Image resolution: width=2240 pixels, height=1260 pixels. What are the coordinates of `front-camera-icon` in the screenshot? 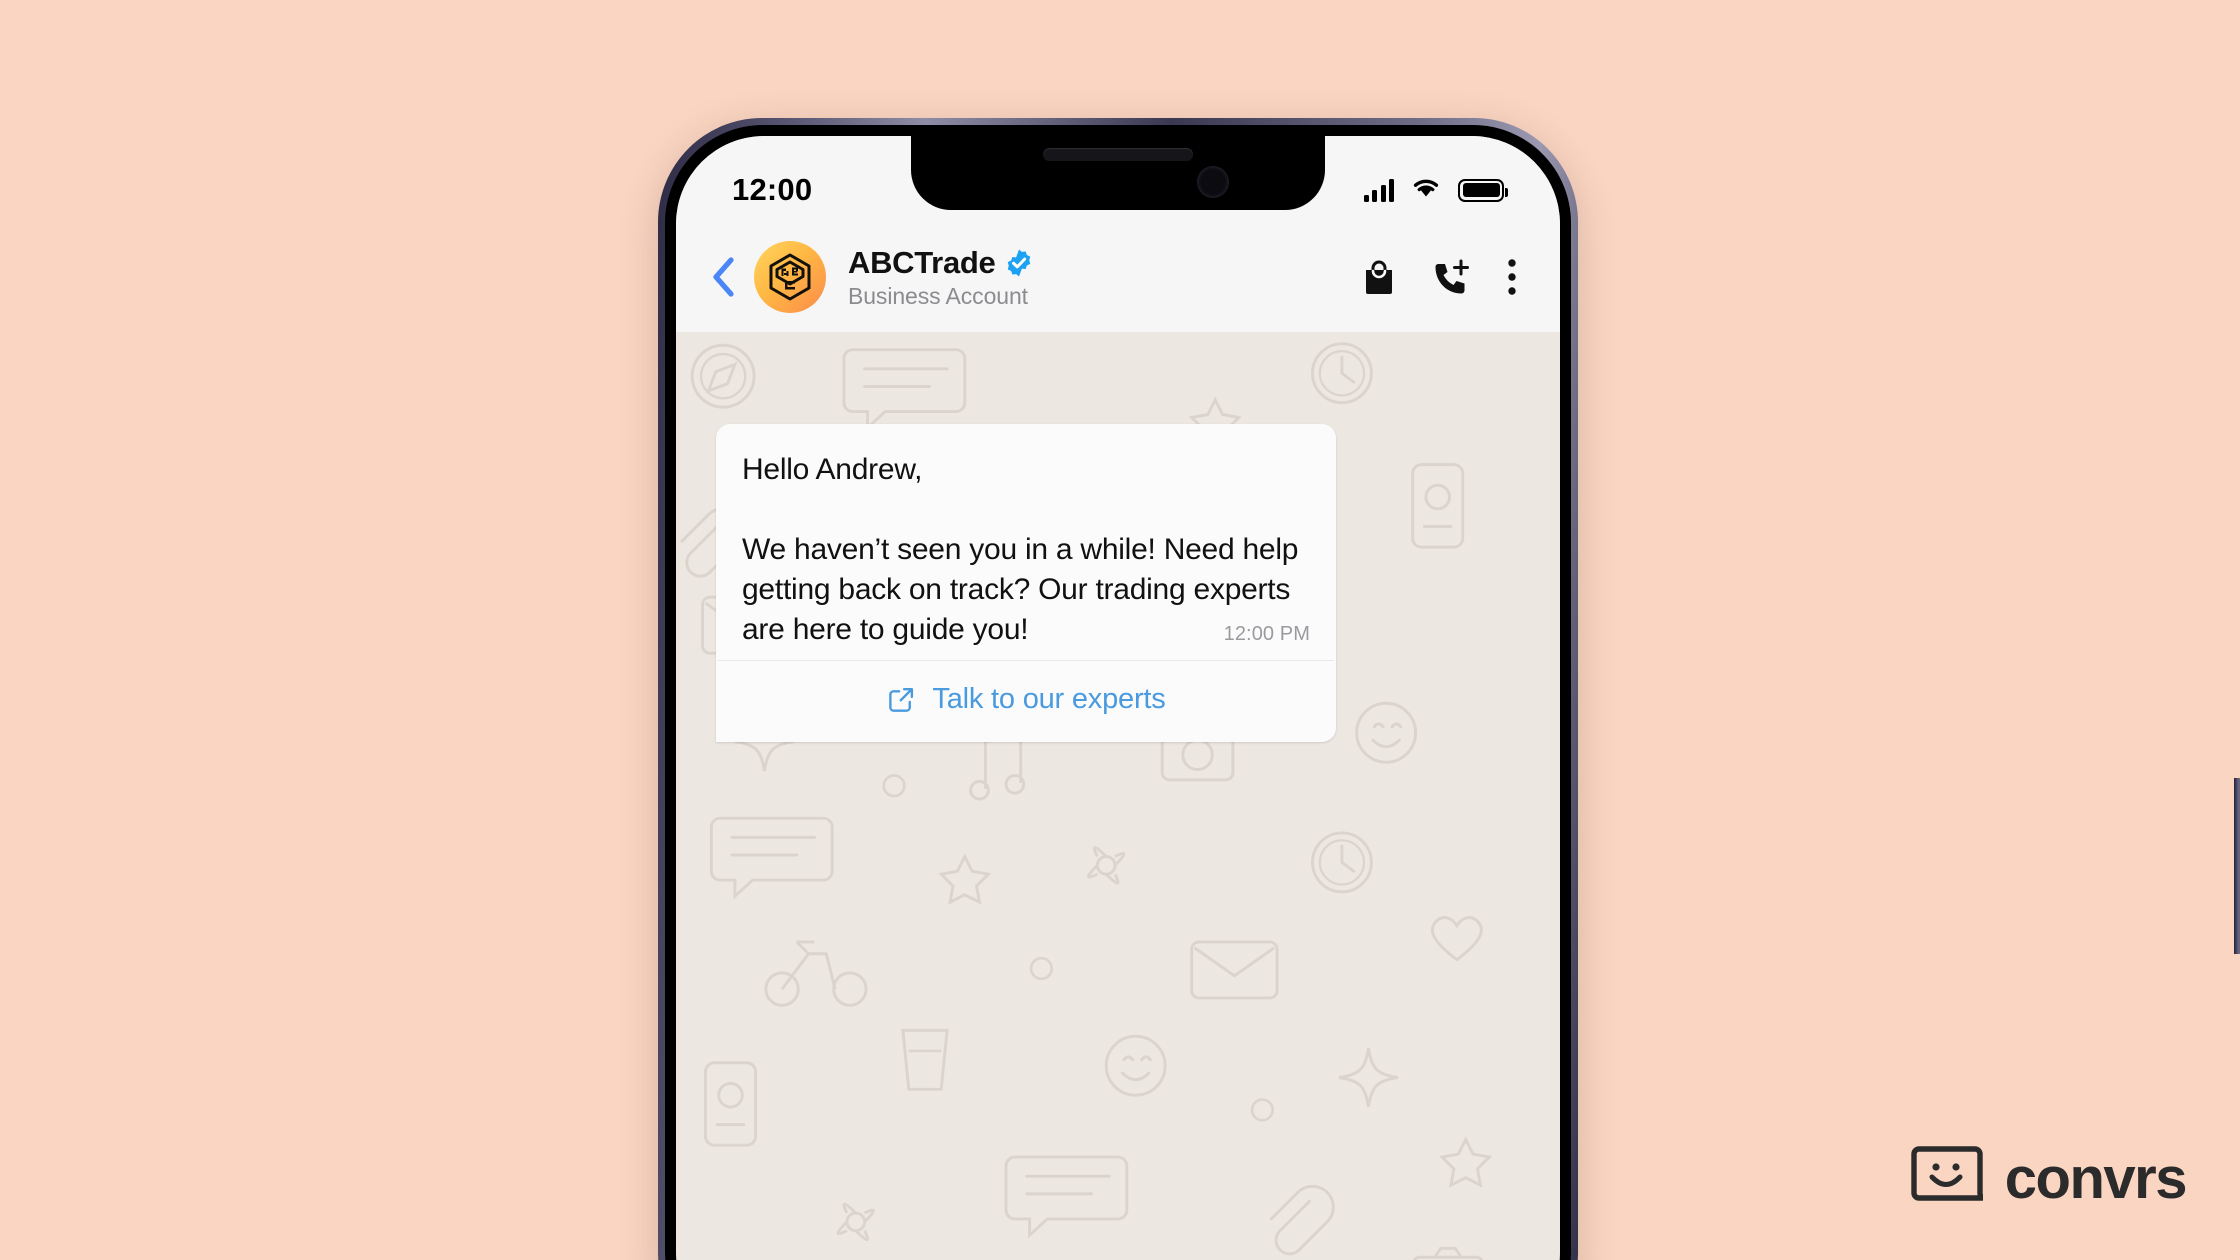 It's located at (1213, 182).